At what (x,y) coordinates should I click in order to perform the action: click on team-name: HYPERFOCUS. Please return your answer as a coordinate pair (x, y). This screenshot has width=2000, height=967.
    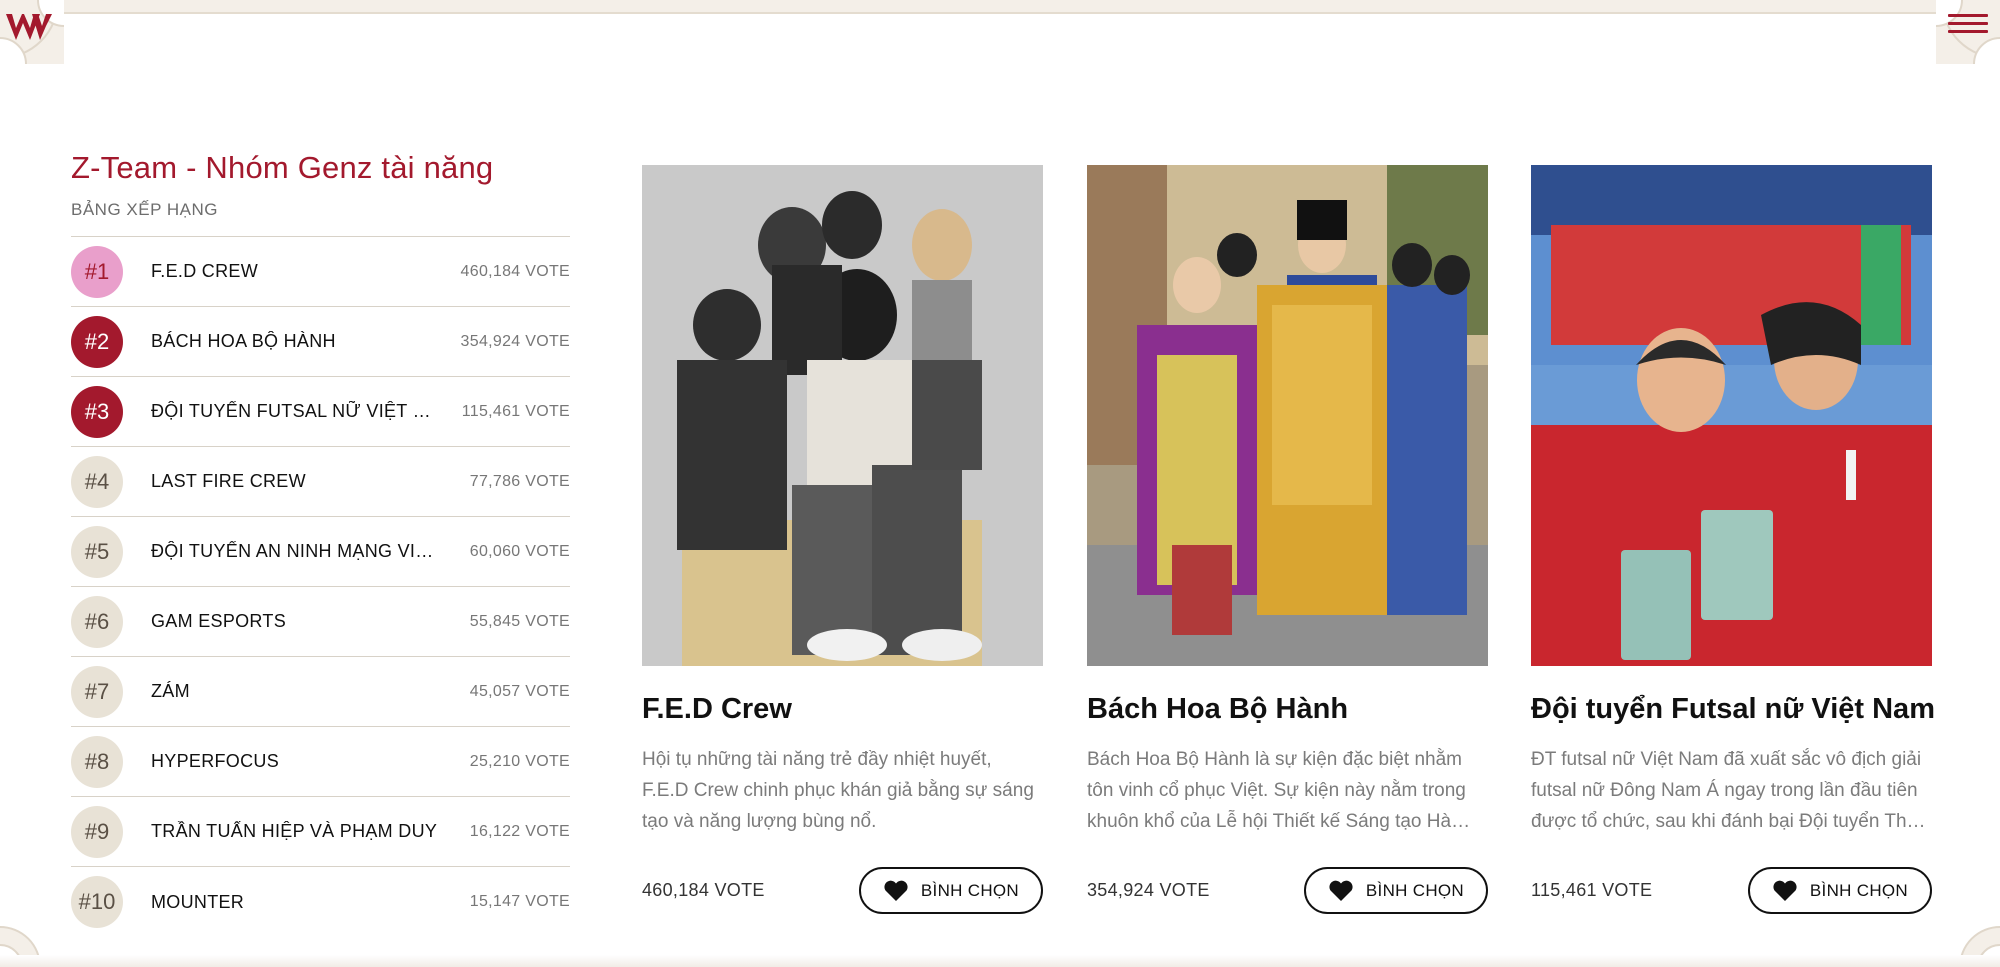
    Looking at the image, I should click on (215, 761).